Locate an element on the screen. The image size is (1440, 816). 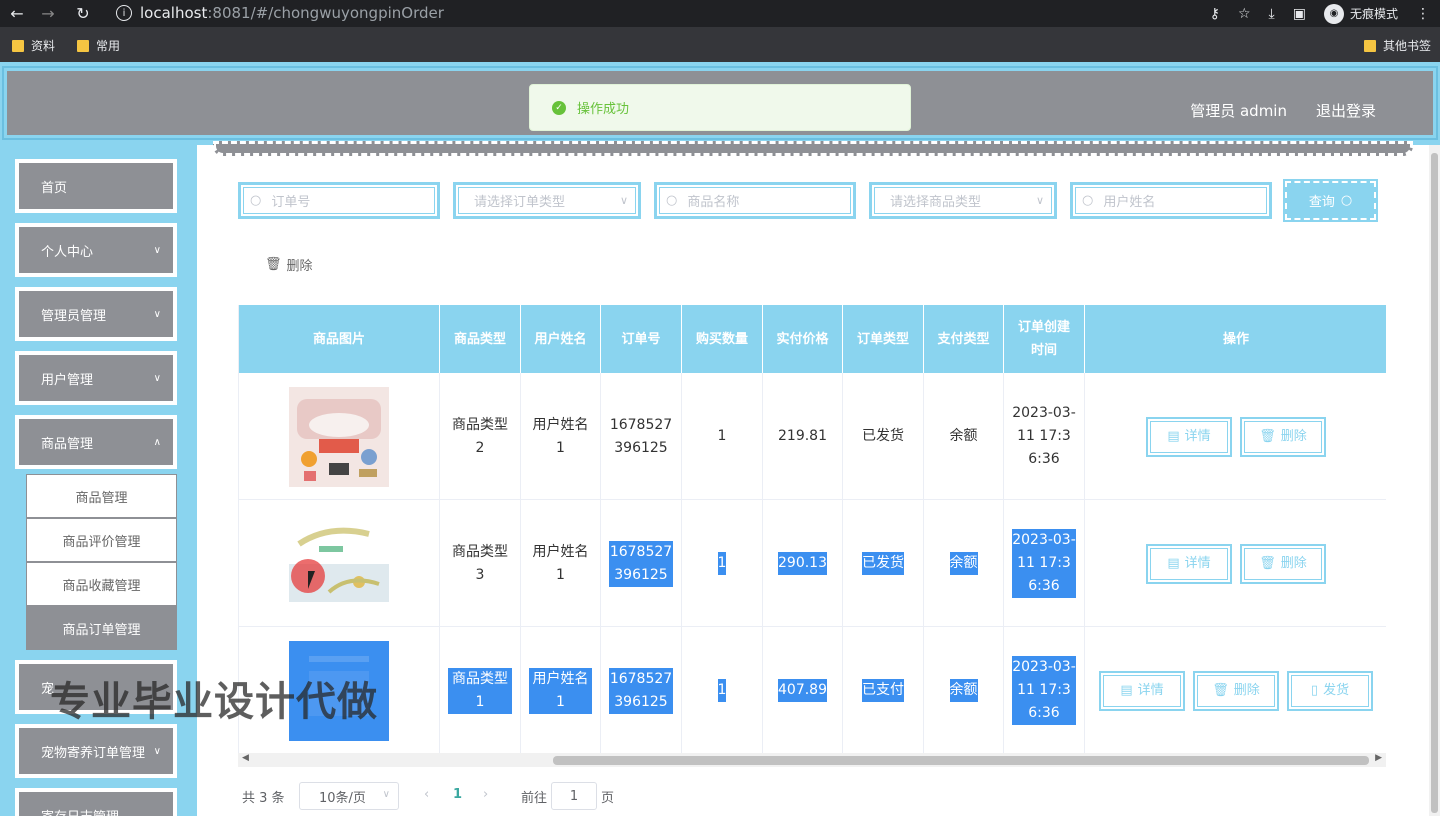
product-name-input: ○ 商品名称 is located at coordinates (755, 200).